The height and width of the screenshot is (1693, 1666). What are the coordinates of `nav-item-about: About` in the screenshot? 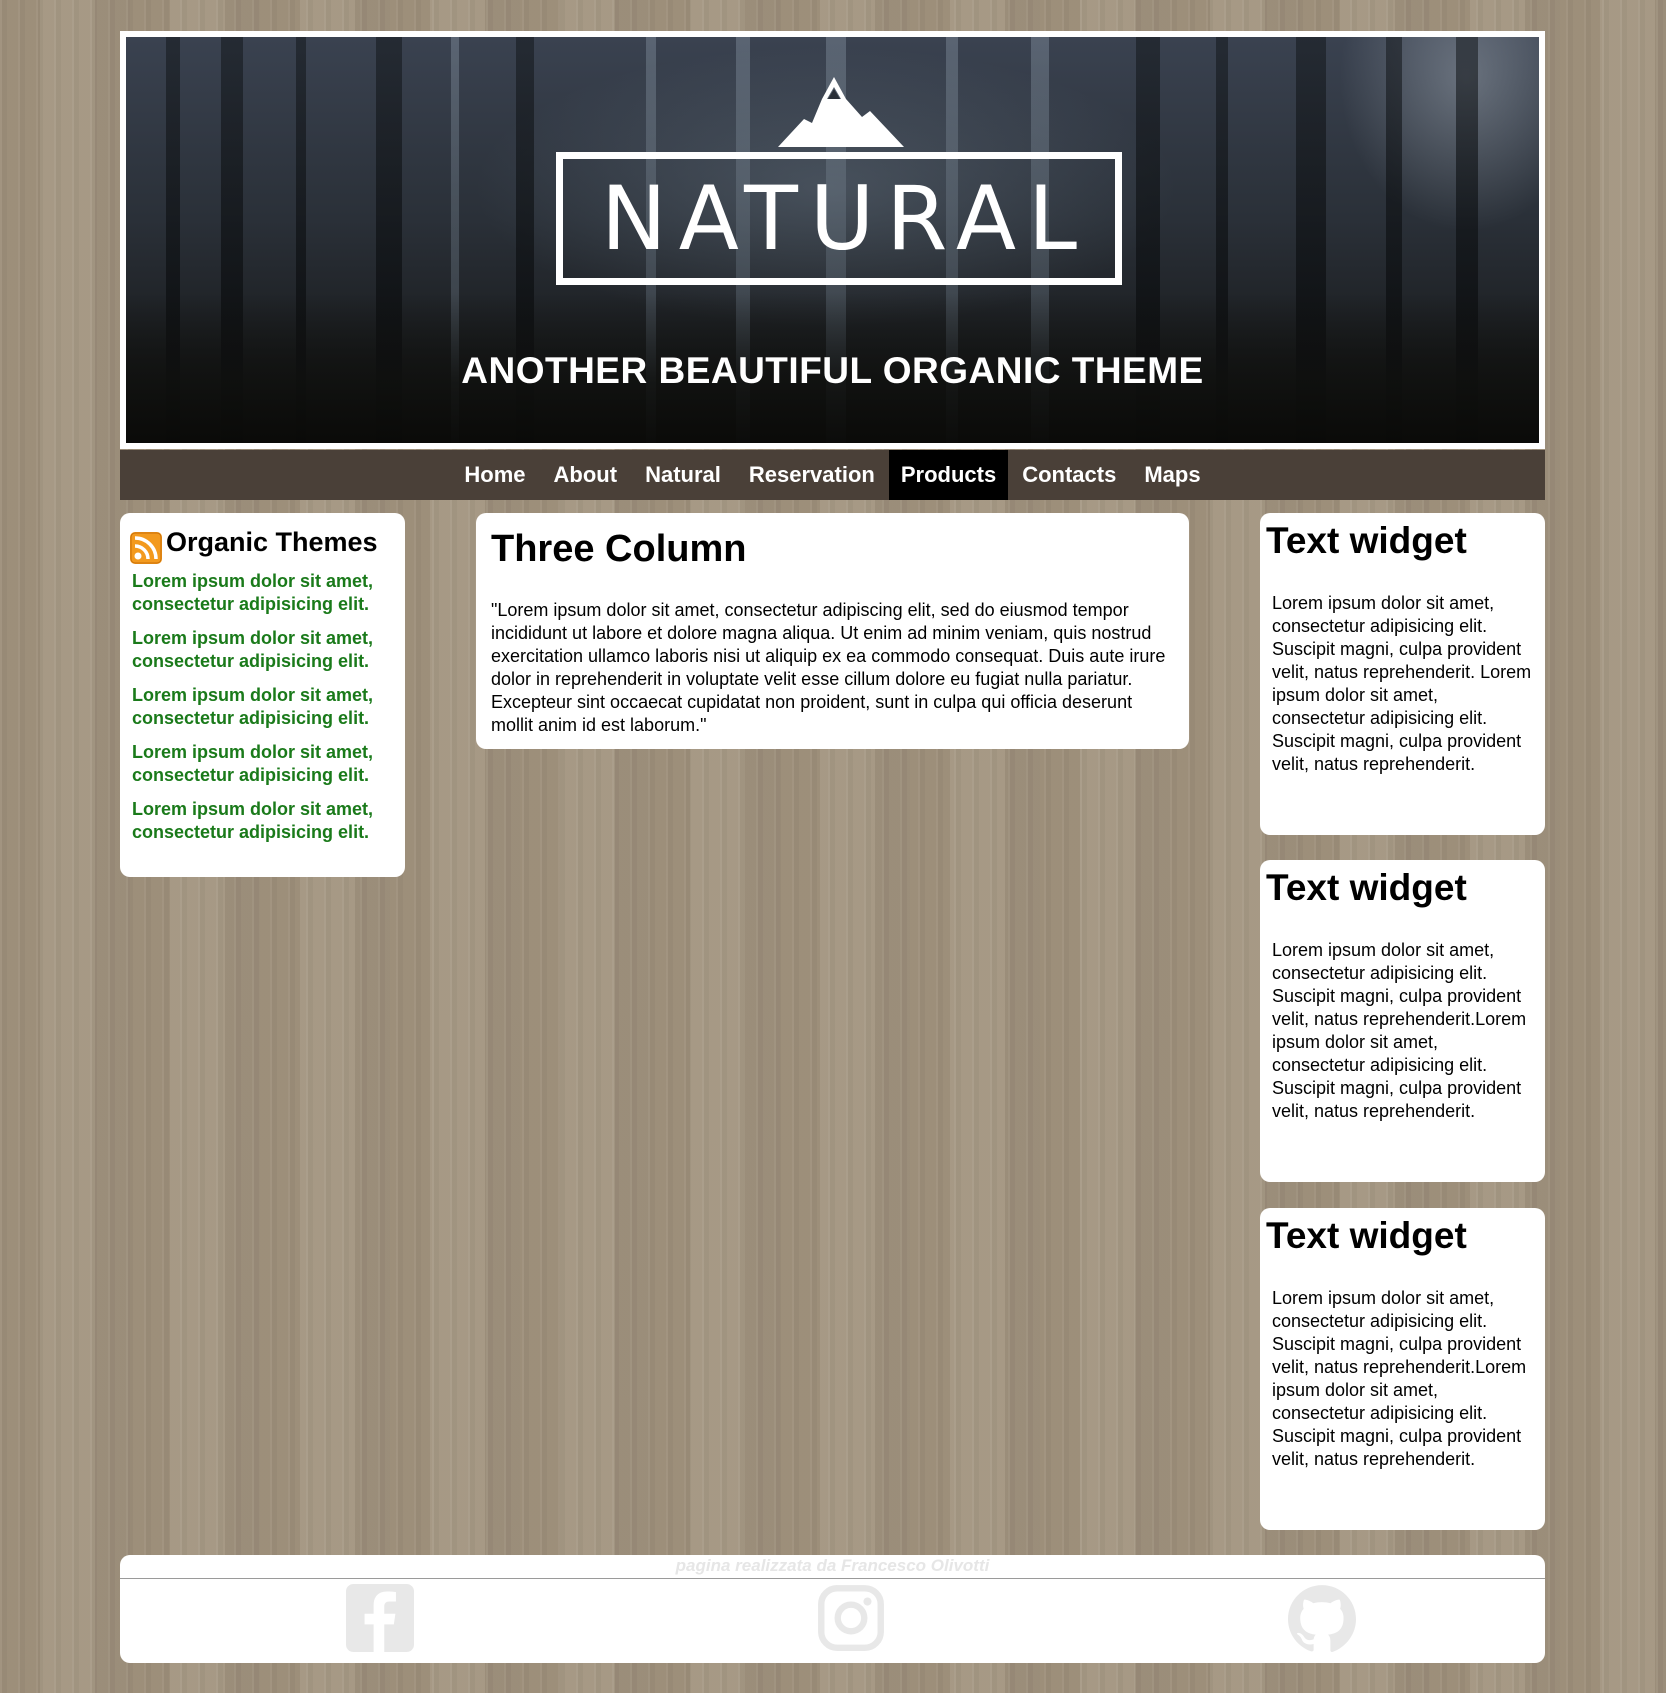 It's located at (586, 475).